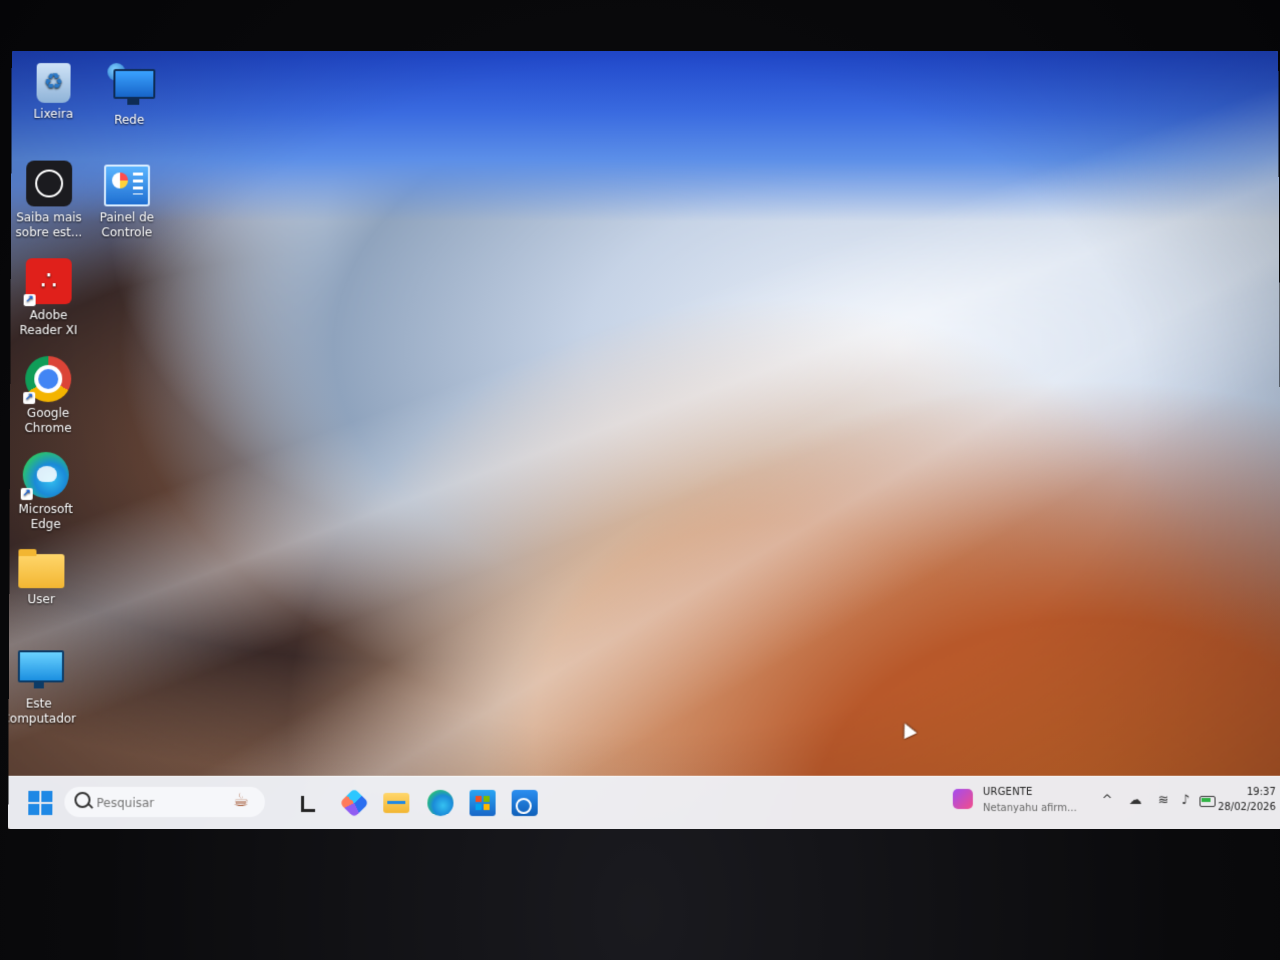  What do you see at coordinates (40, 803) in the screenshot?
I see `start-button` at bounding box center [40, 803].